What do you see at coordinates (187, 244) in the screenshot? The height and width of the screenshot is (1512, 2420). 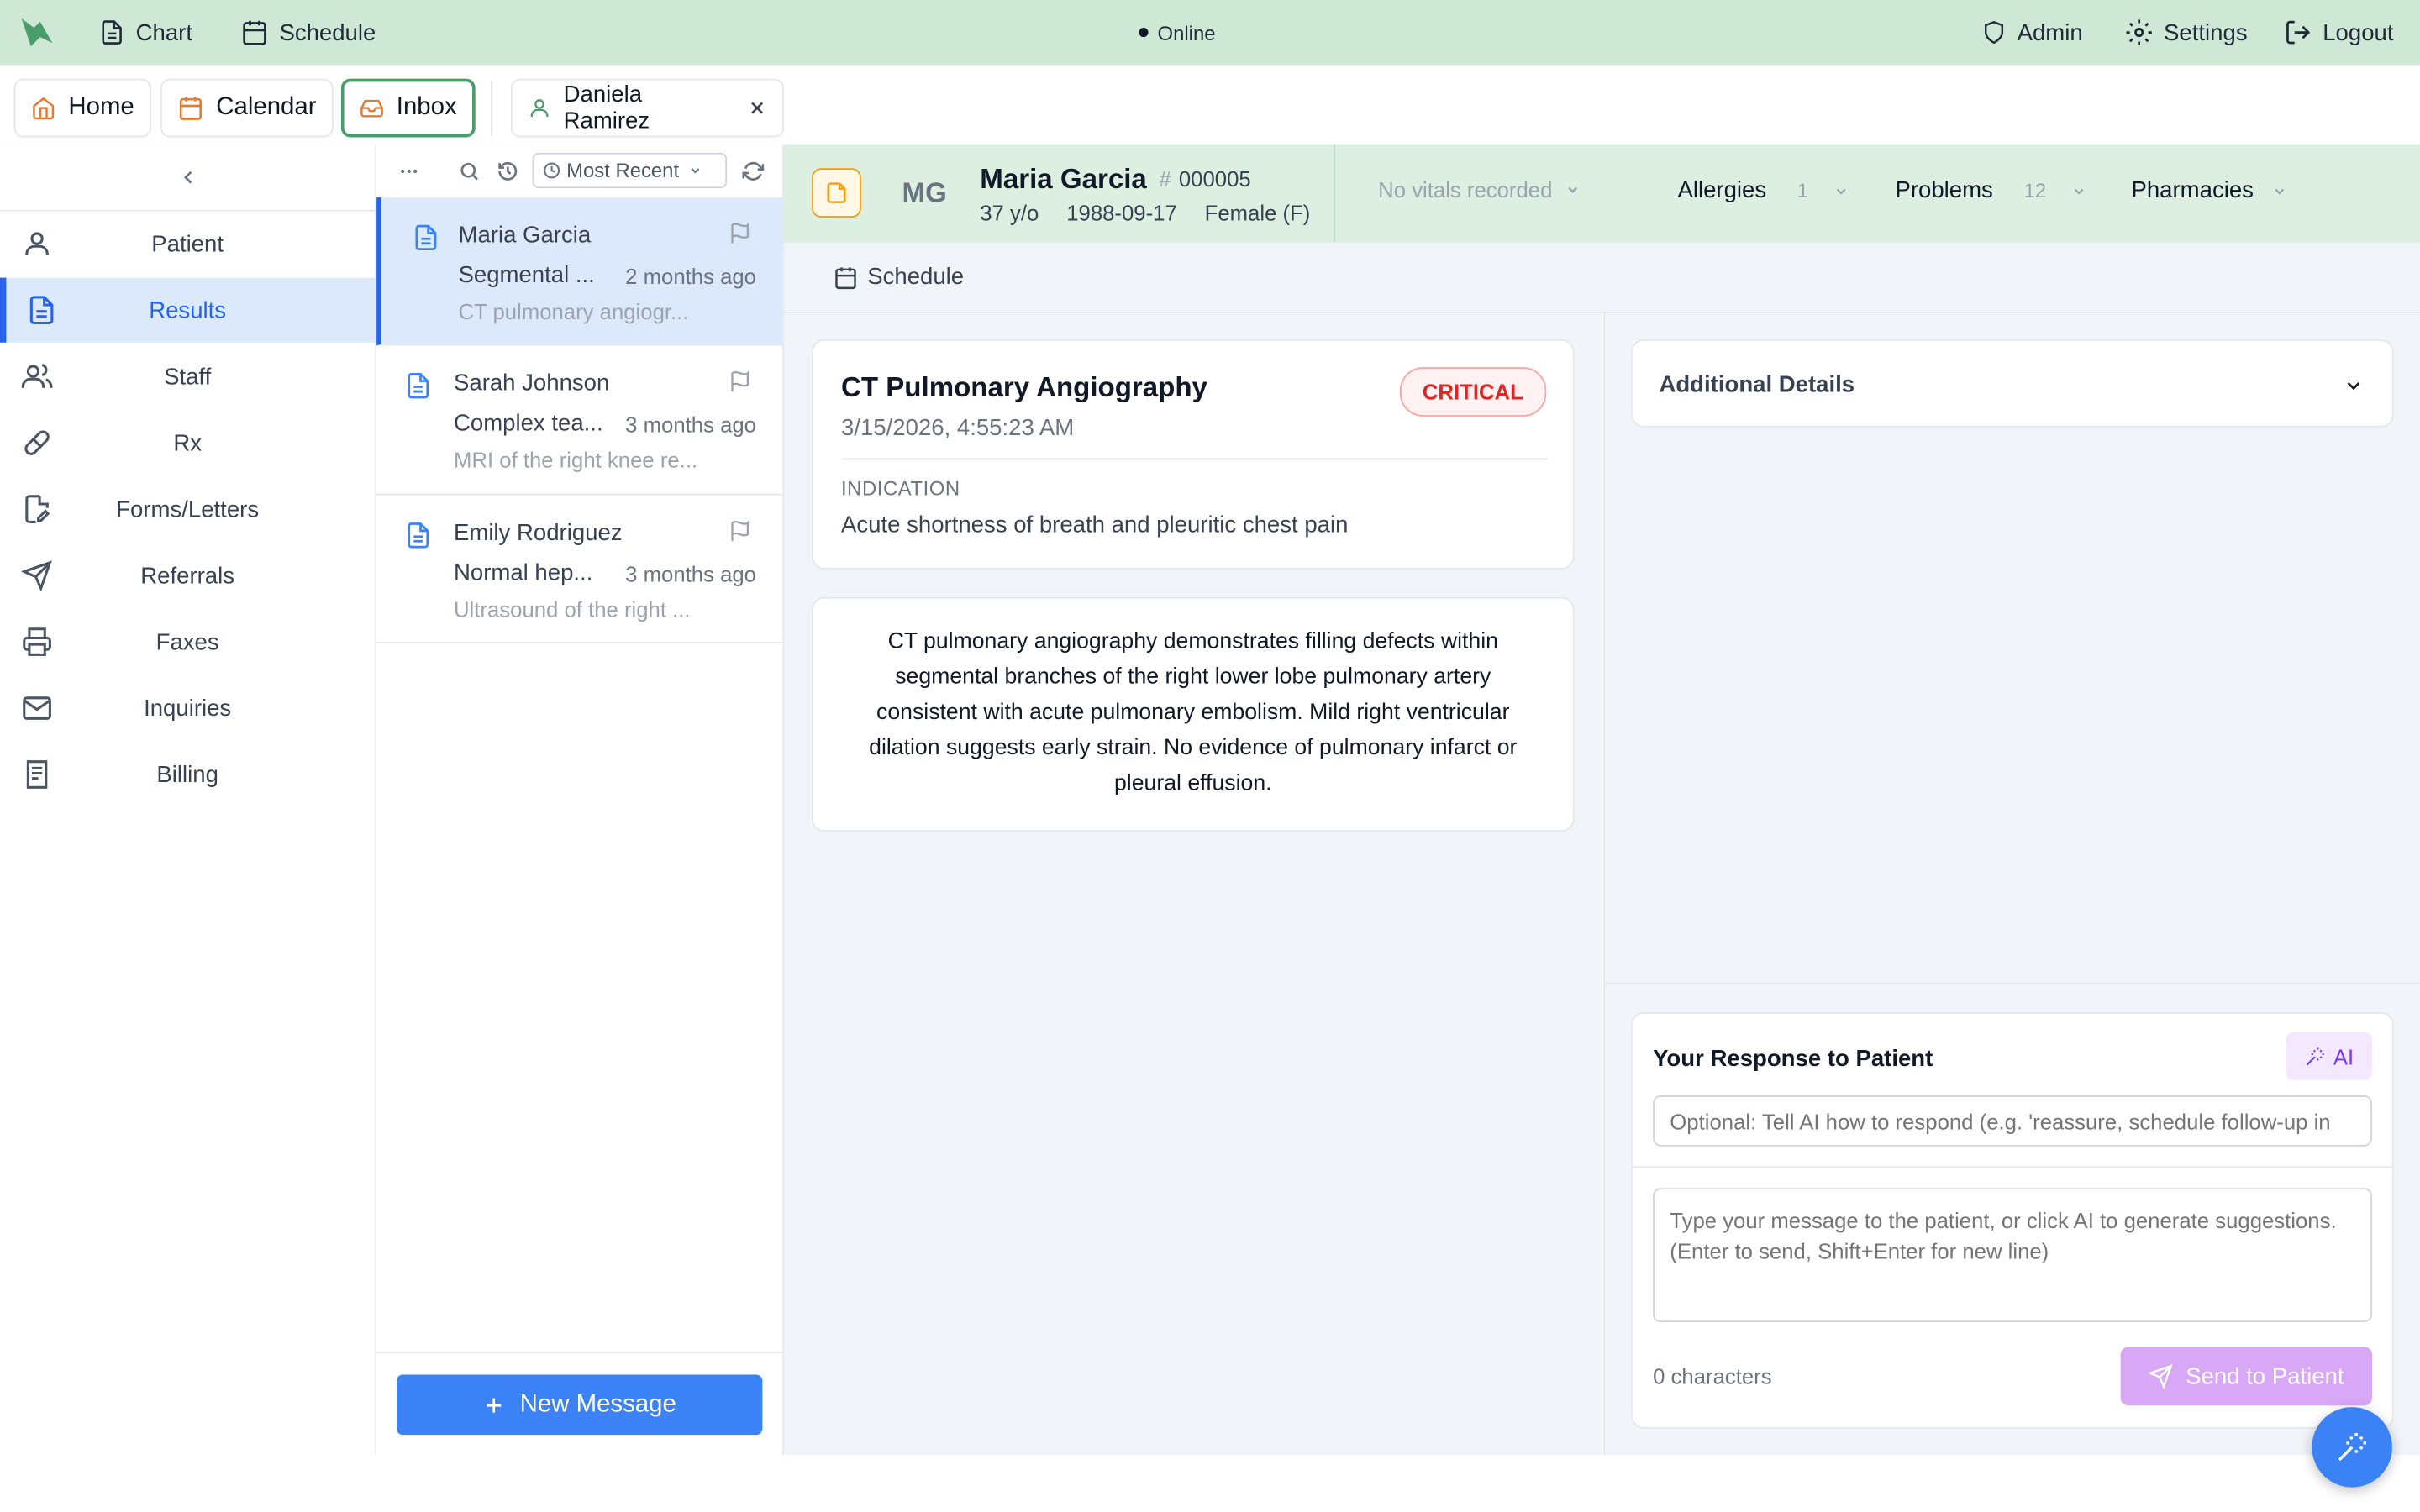 I see `sidebar-item-patient: Patient` at bounding box center [187, 244].